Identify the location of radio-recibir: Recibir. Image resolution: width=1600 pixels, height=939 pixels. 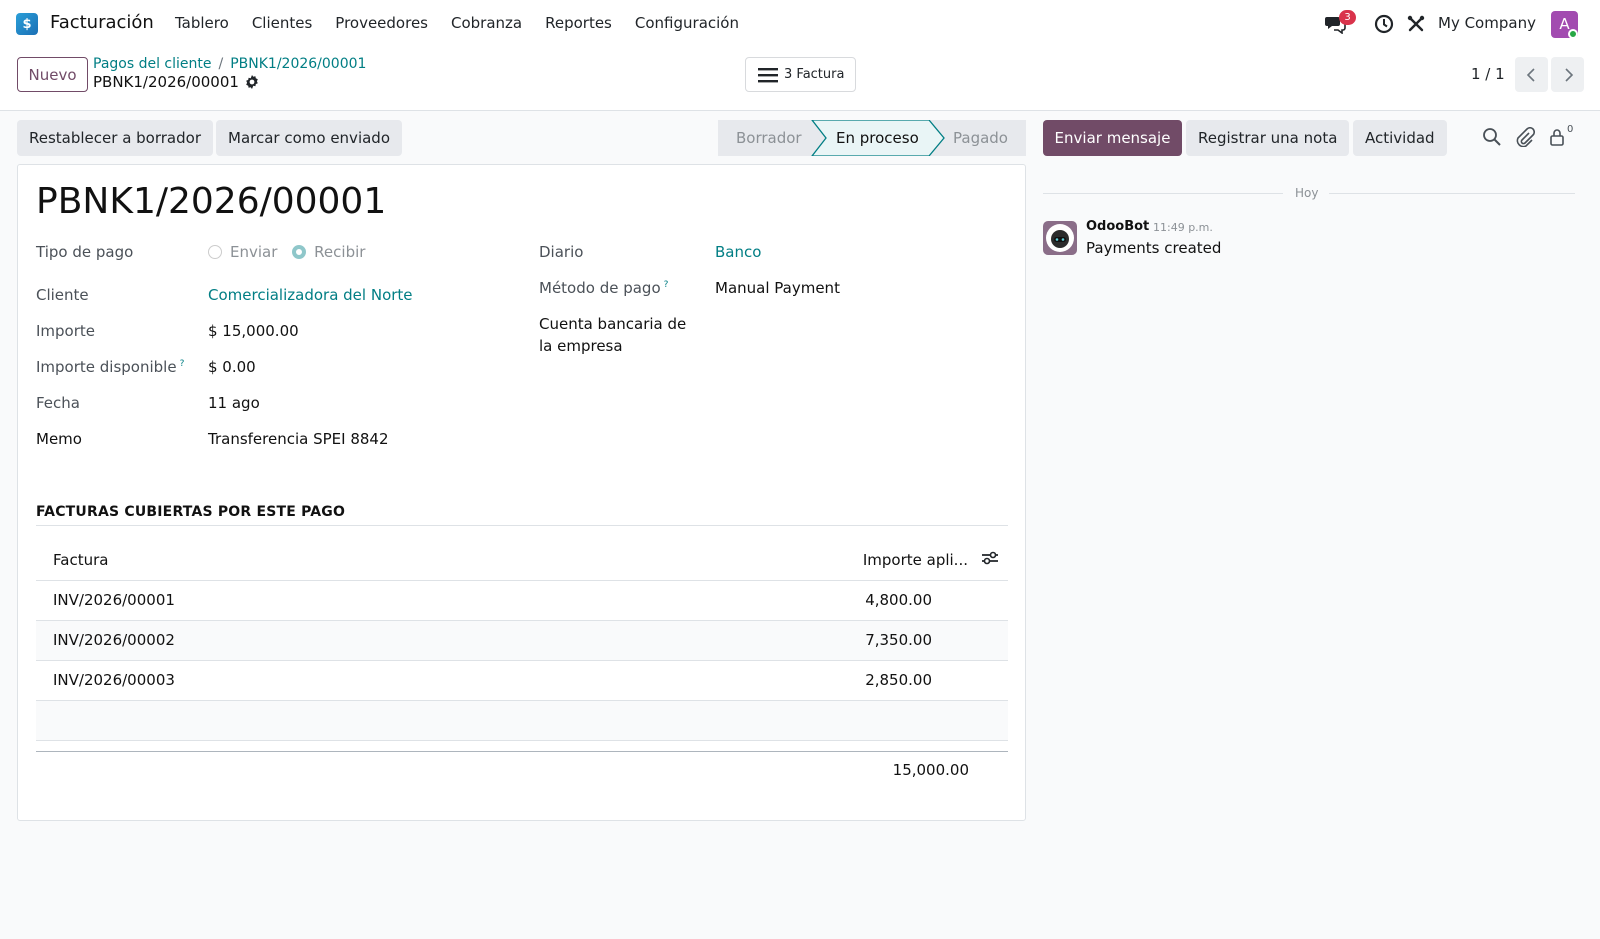
(328, 252).